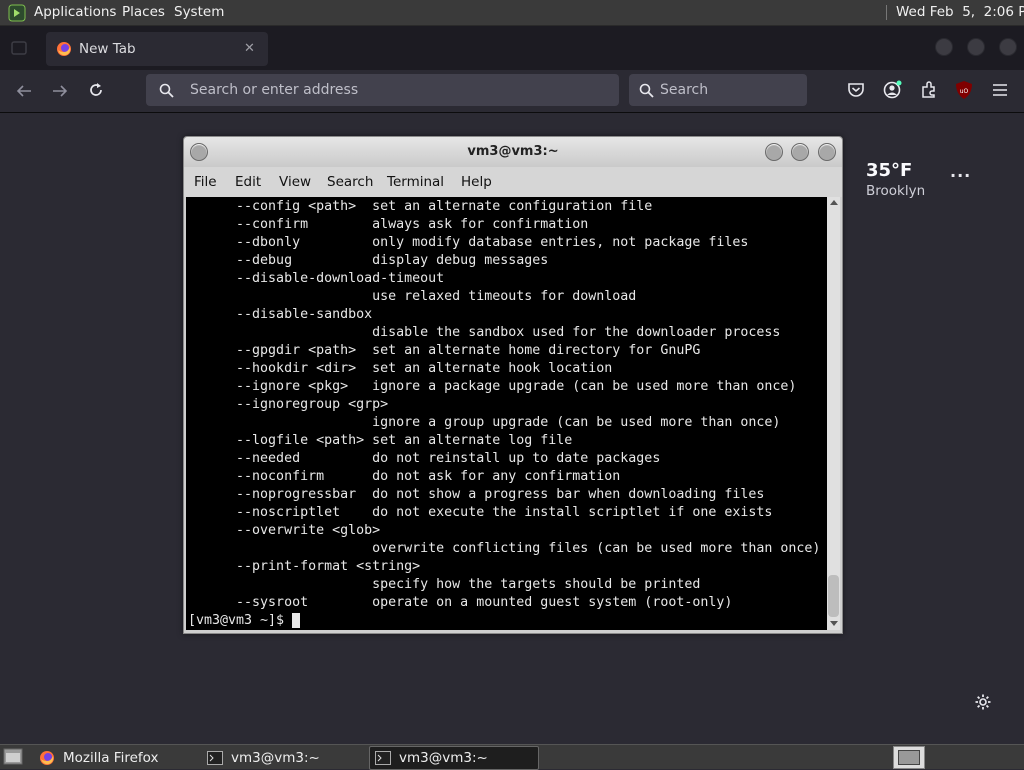 Image resolution: width=1024 pixels, height=770 pixels. I want to click on search-bar: Search, so click(718, 90).